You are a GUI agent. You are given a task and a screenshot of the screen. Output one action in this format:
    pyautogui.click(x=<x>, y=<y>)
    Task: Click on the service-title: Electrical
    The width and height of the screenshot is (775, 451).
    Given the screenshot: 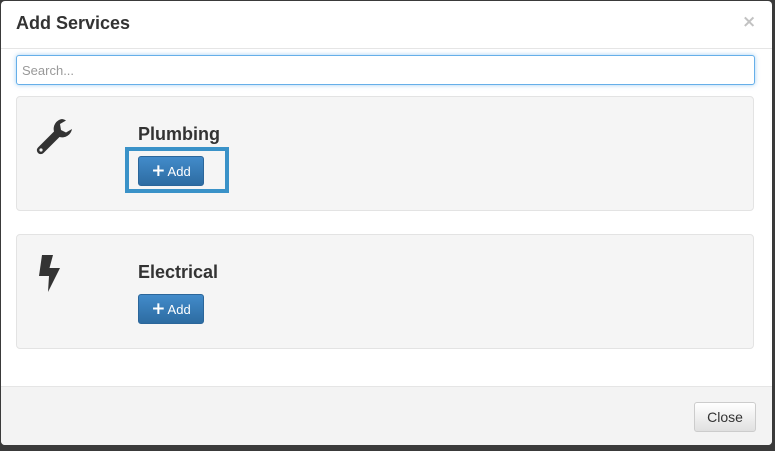 What is the action you would take?
    pyautogui.click(x=178, y=272)
    